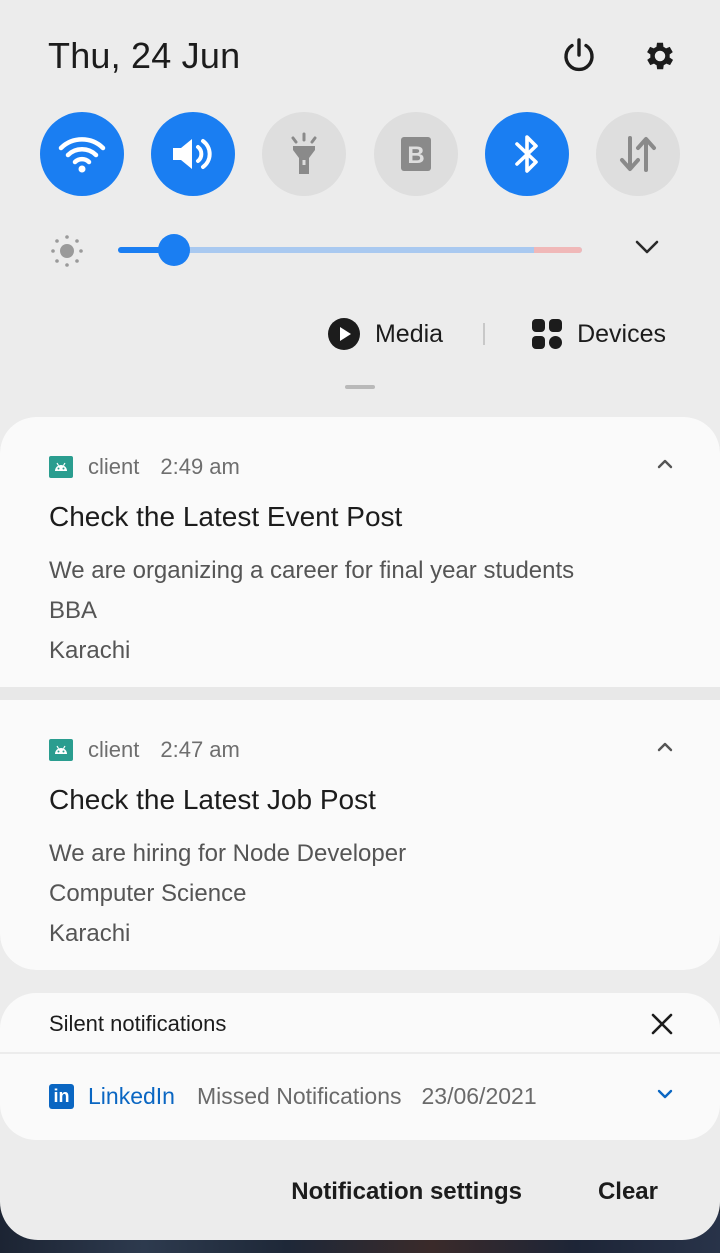 The height and width of the screenshot is (1253, 720). Describe the element at coordinates (144, 55) in the screenshot. I see `date-label: Thu, 24 Jun` at that location.